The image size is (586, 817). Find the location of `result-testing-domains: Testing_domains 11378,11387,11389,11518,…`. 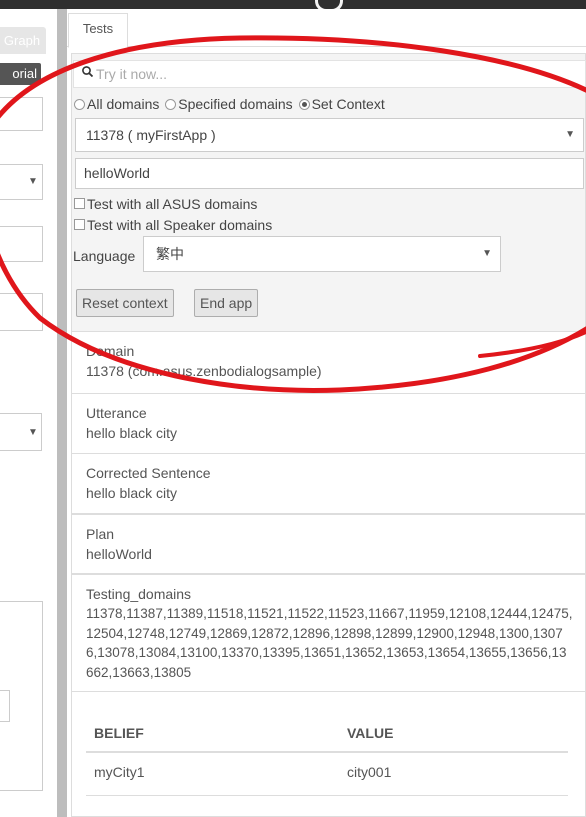

result-testing-domains: Testing_domains 11378,11387,11389,11518,… is located at coordinates (328, 633).